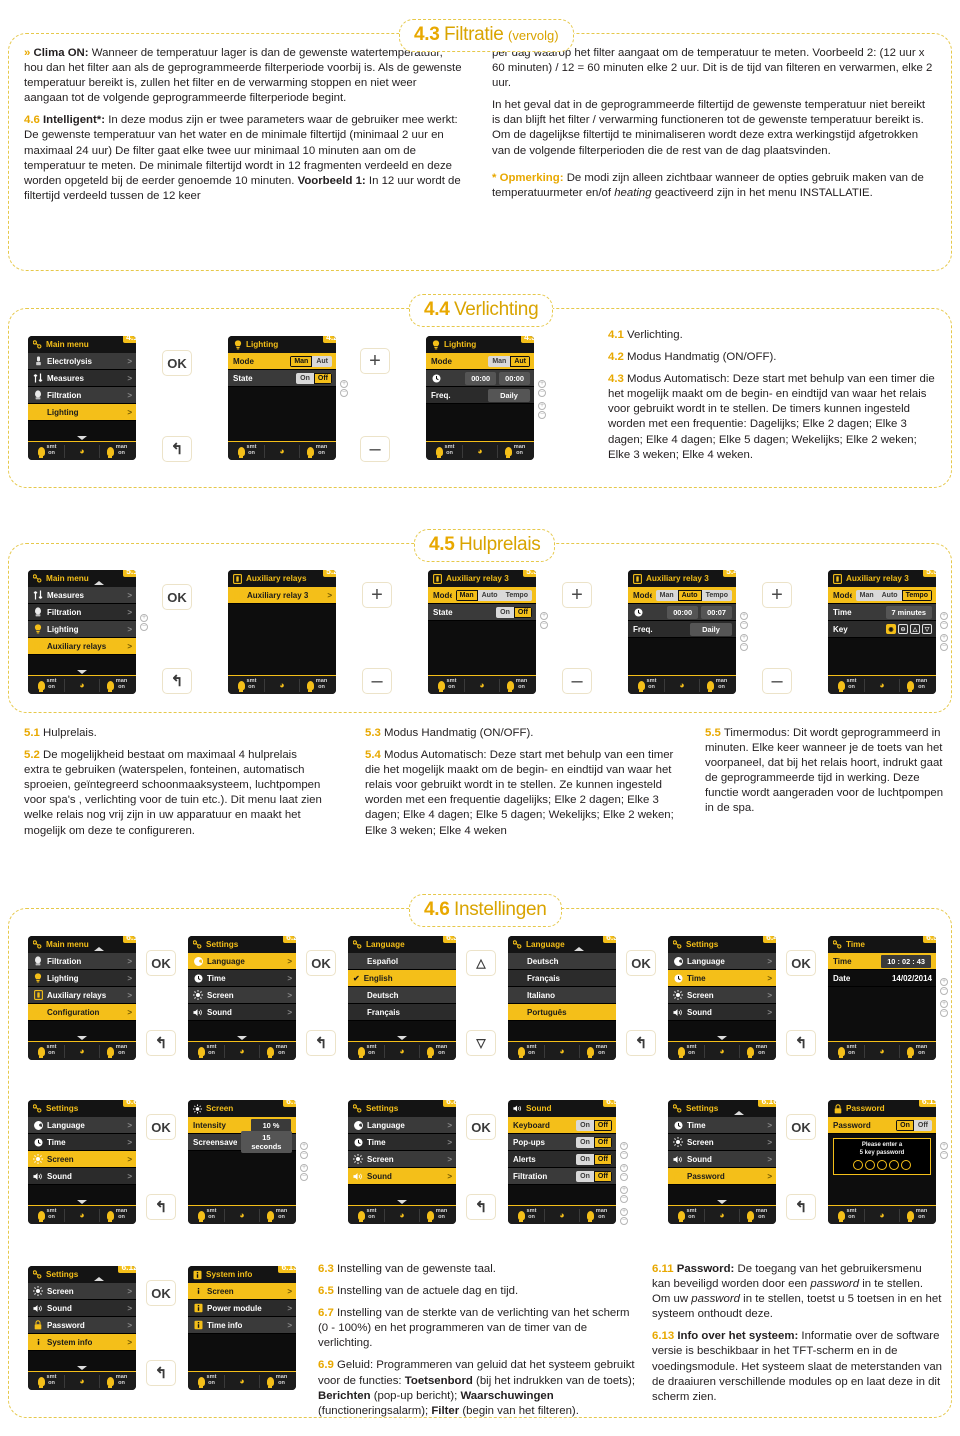 Image resolution: width=960 pixels, height=1436 pixels. I want to click on panel-row: Filtration On Off, so click(562, 1176).